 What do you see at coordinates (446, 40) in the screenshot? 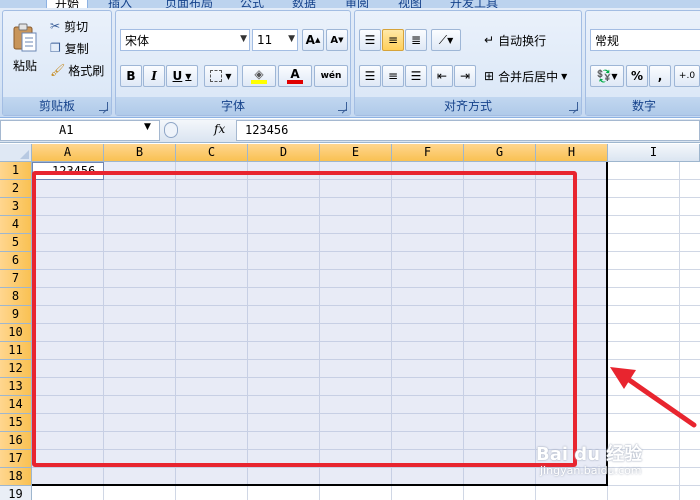
I see `orientation-button: ⟋ ▼` at bounding box center [446, 40].